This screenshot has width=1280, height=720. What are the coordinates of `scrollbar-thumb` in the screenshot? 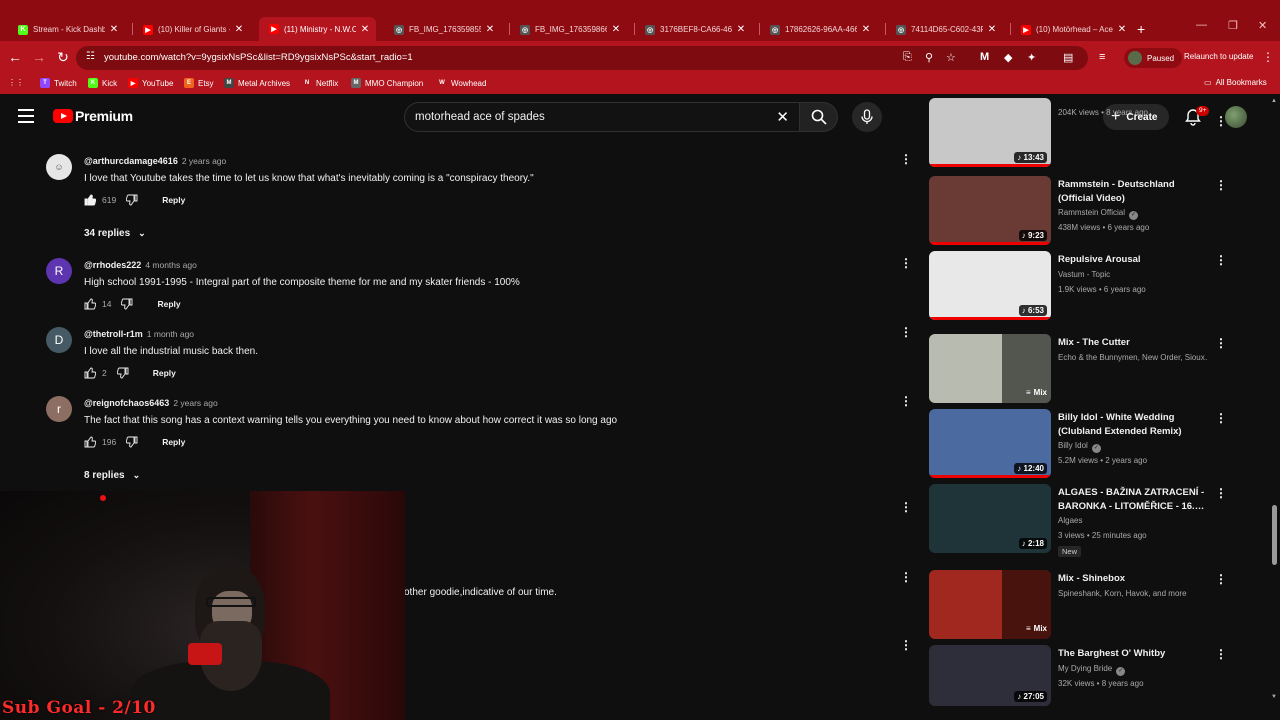 It's located at (1274, 535).